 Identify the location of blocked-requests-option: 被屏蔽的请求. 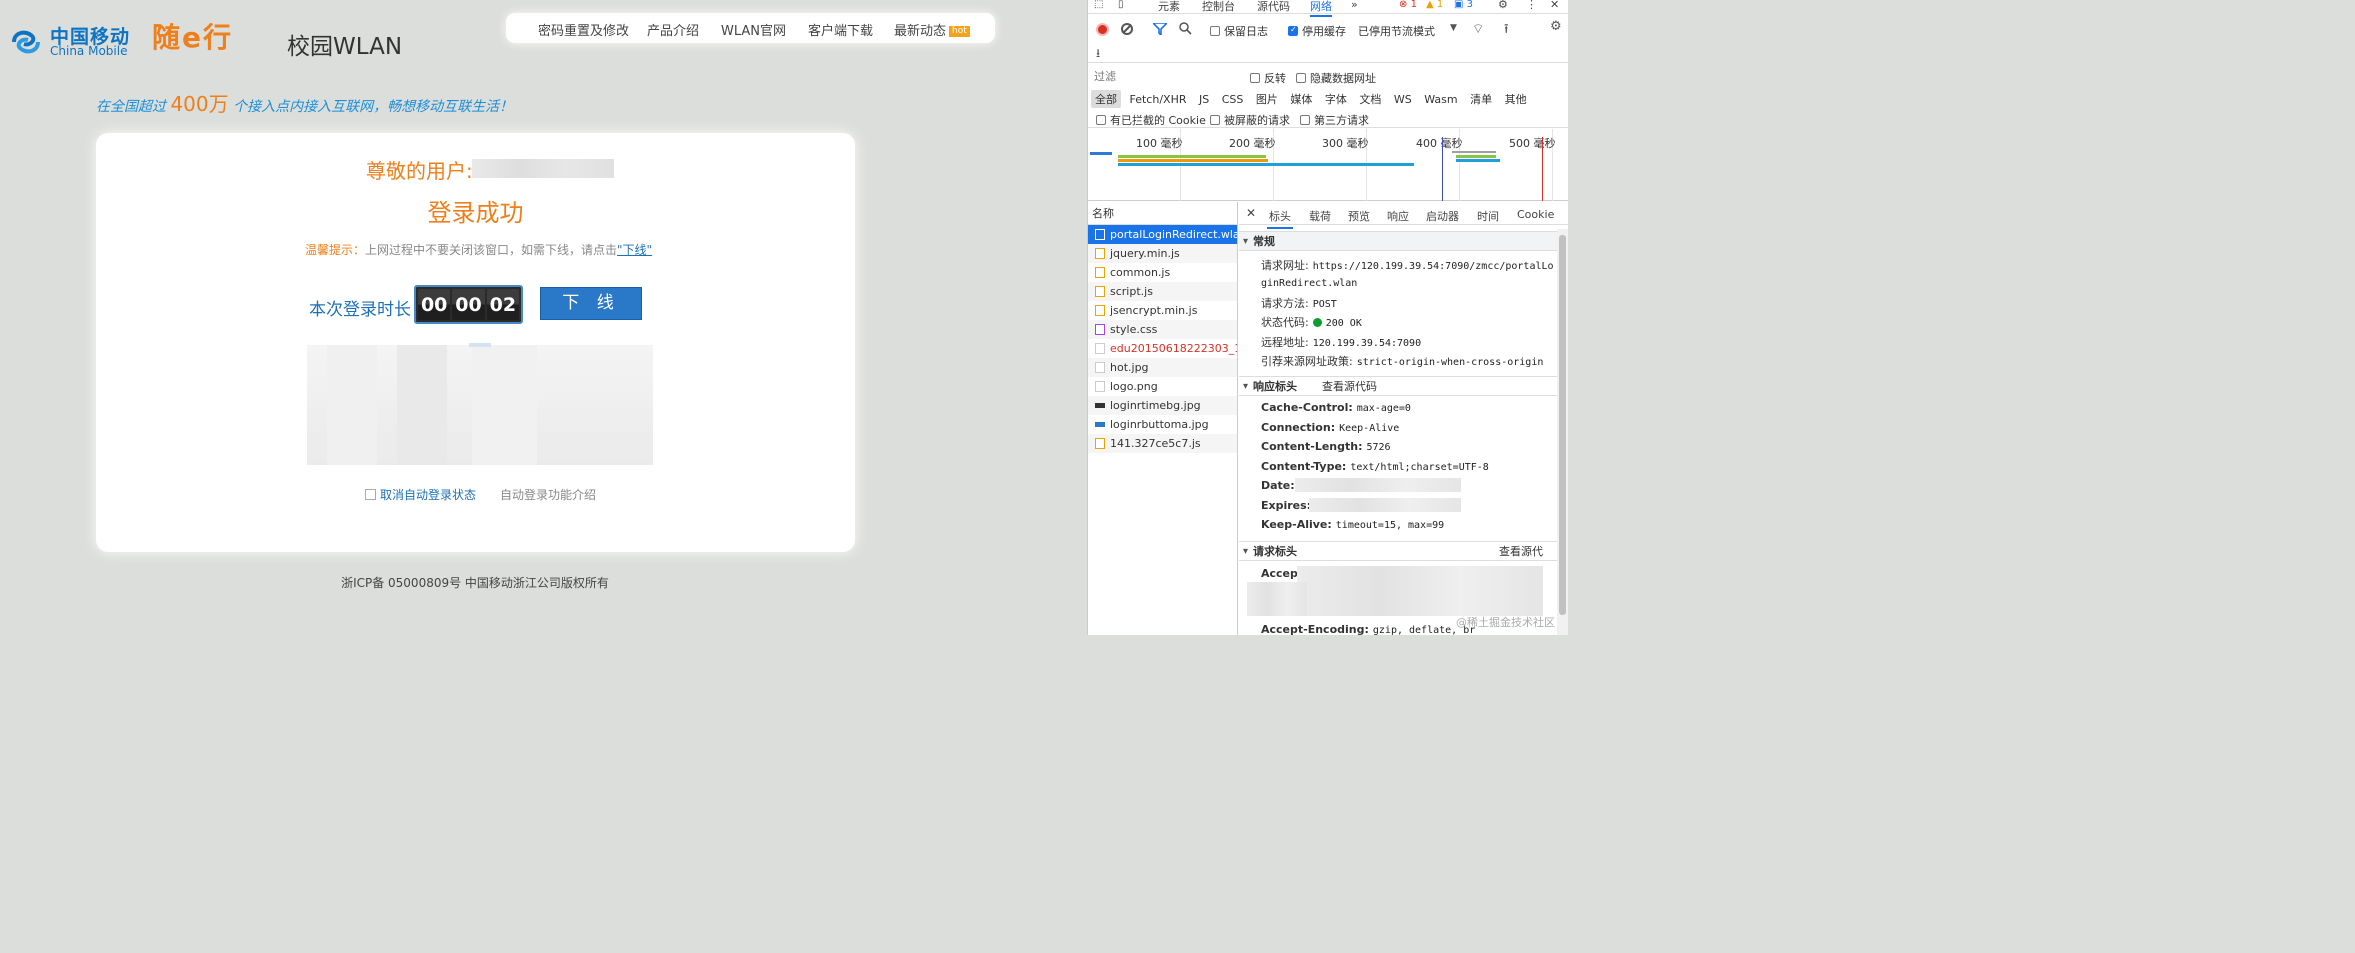
(1250, 120).